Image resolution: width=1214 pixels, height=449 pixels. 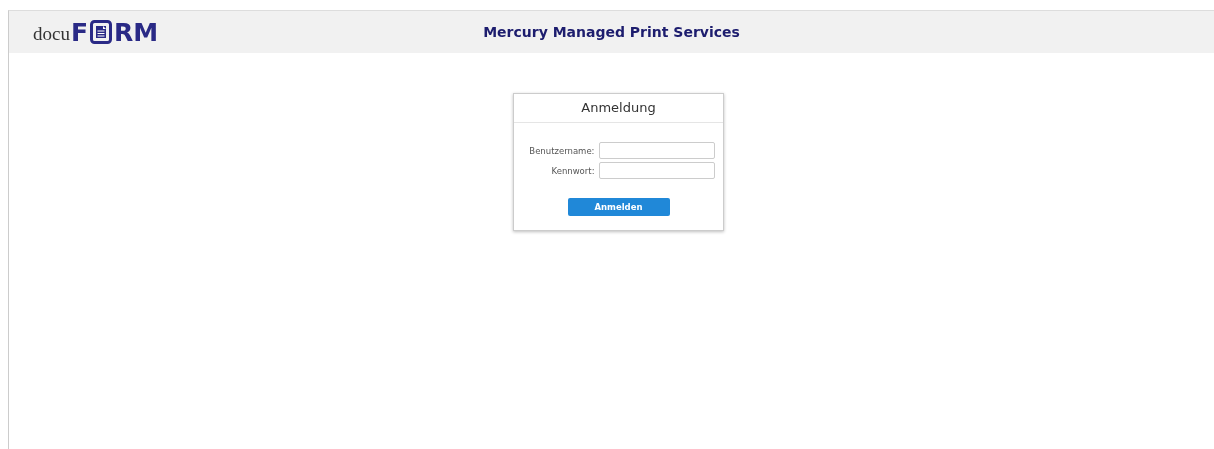 What do you see at coordinates (561, 150) in the screenshot?
I see `field-label: Benutzername:` at bounding box center [561, 150].